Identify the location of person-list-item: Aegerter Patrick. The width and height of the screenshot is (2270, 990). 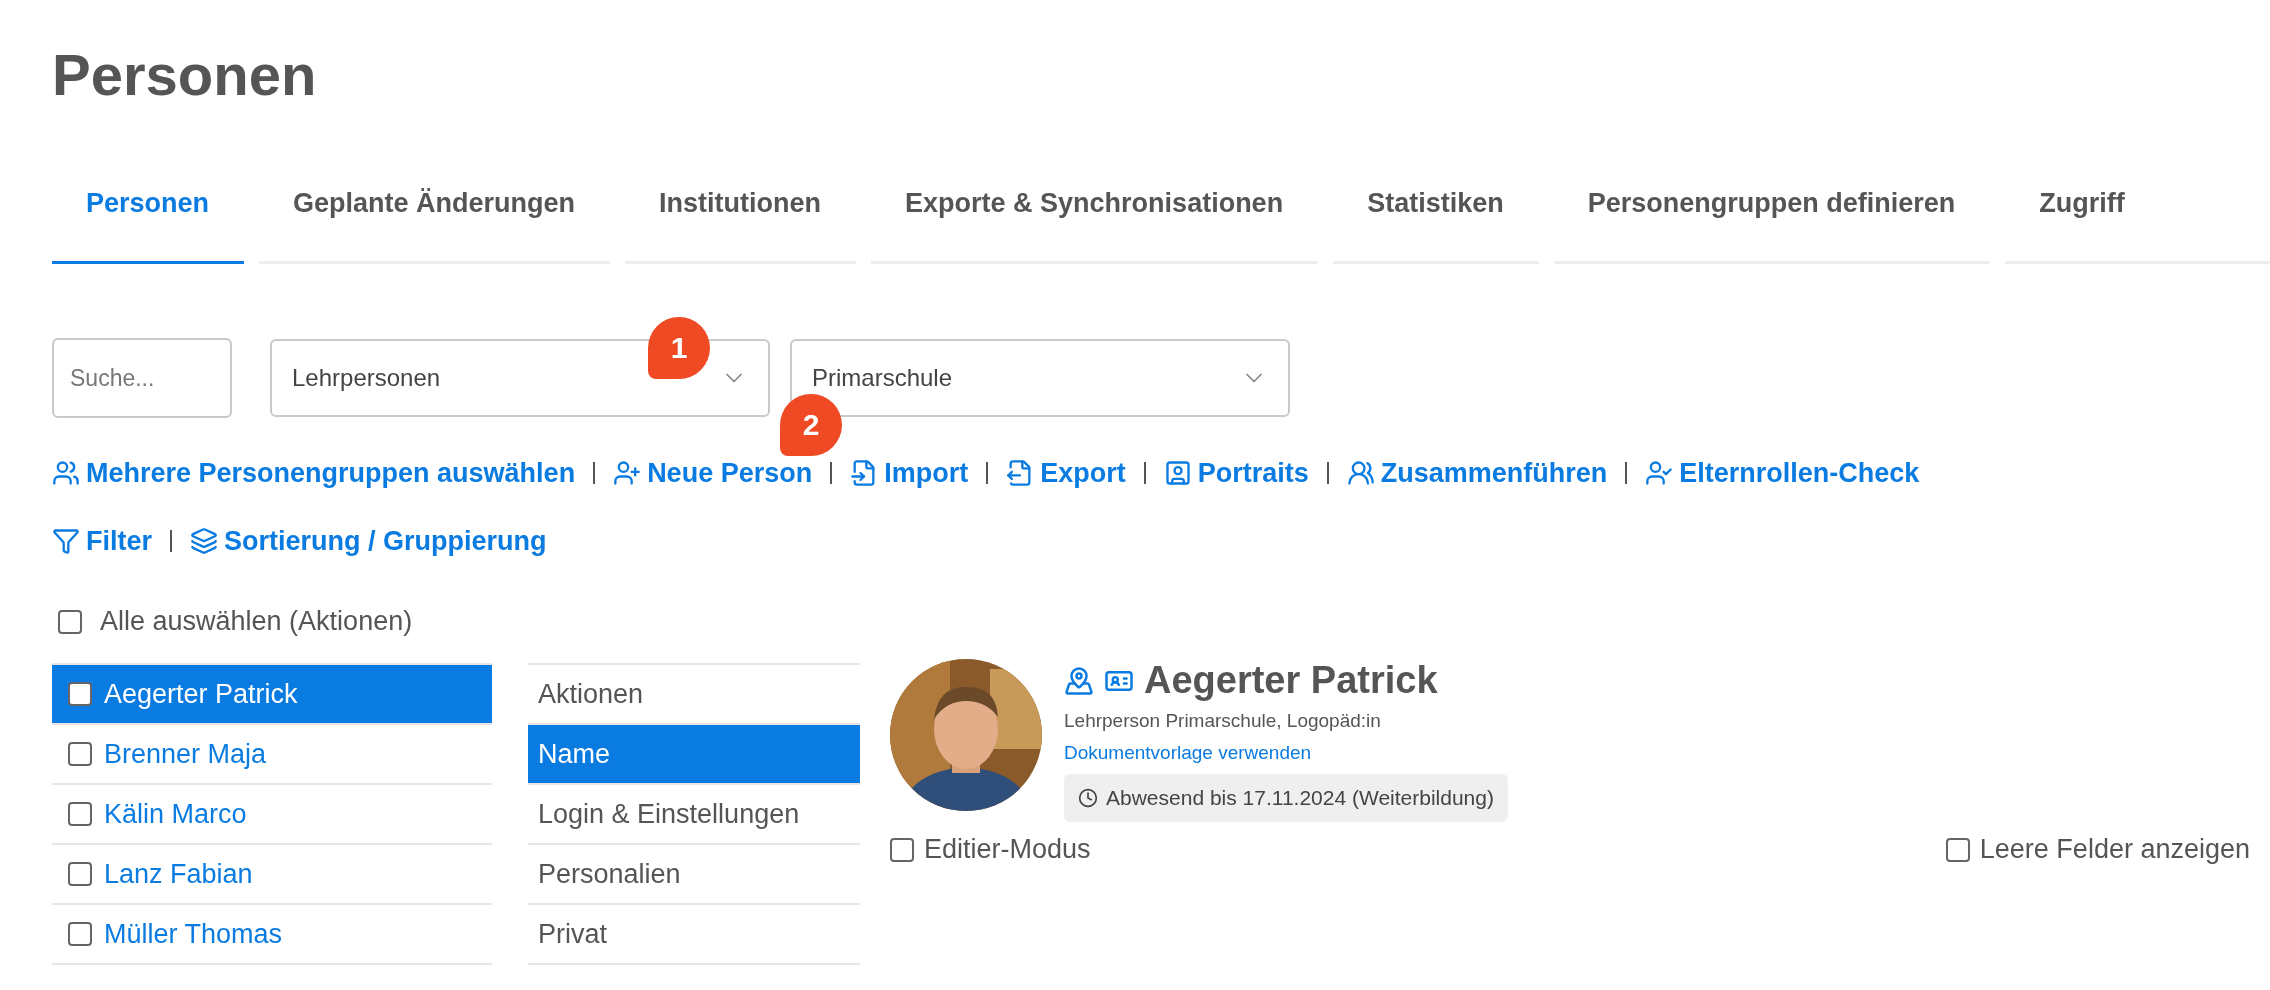
(272, 695).